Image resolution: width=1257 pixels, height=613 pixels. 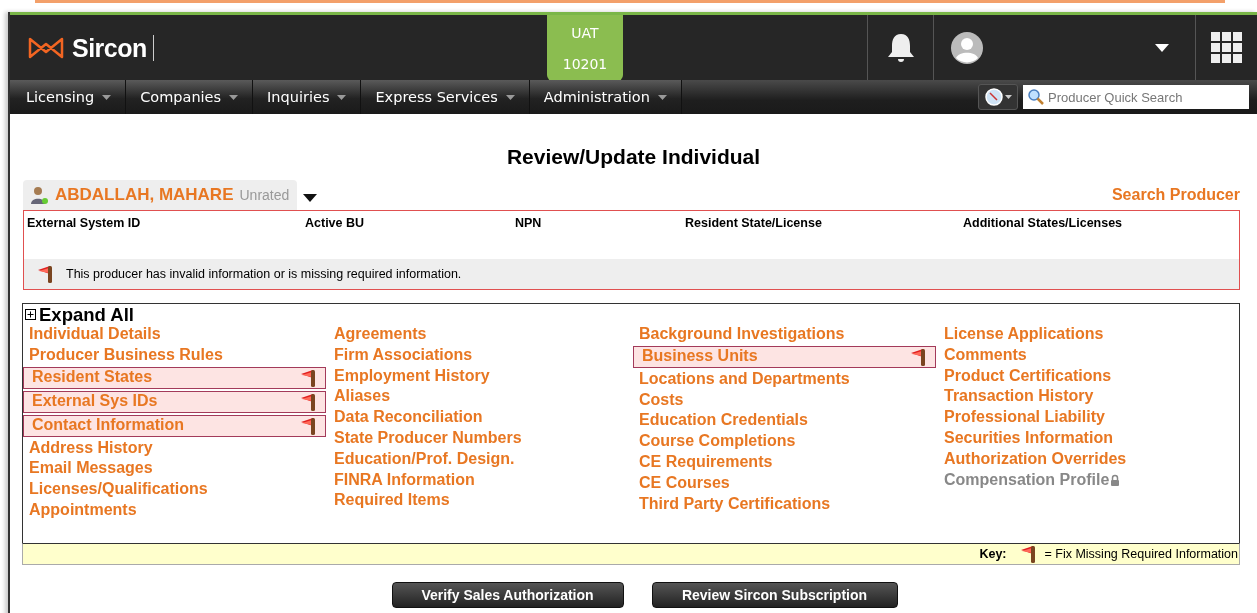 What do you see at coordinates (480, 376) in the screenshot?
I see `section-link: Employment History` at bounding box center [480, 376].